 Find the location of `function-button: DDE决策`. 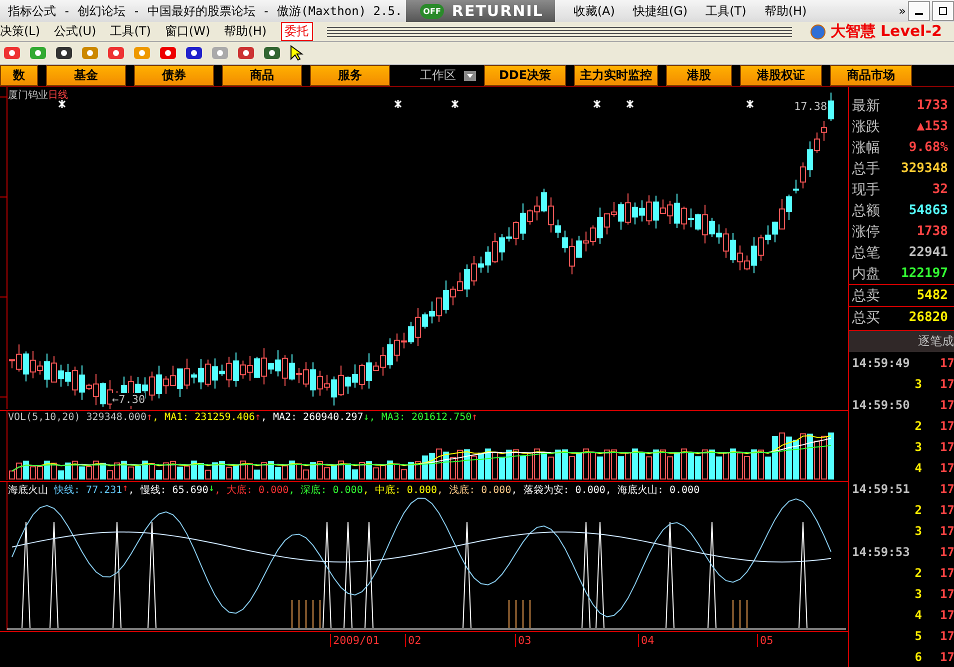

function-button: DDE决策 is located at coordinates (525, 75).